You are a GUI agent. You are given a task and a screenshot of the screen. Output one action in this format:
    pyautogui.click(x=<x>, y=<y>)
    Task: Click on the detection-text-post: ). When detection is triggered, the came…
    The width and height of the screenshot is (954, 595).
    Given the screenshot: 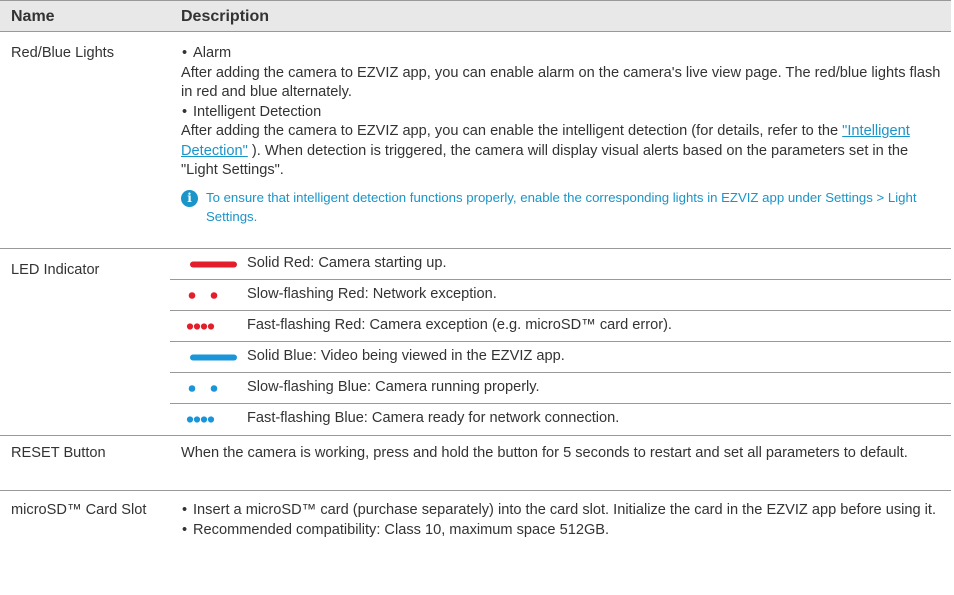 What is the action you would take?
    pyautogui.click(x=545, y=160)
    